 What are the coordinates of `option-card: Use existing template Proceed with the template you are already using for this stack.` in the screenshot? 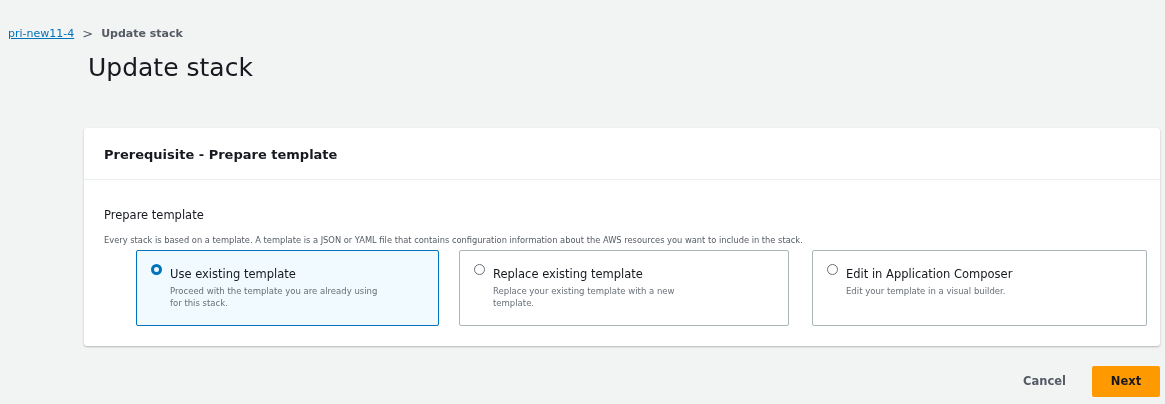 It's located at (287, 288).